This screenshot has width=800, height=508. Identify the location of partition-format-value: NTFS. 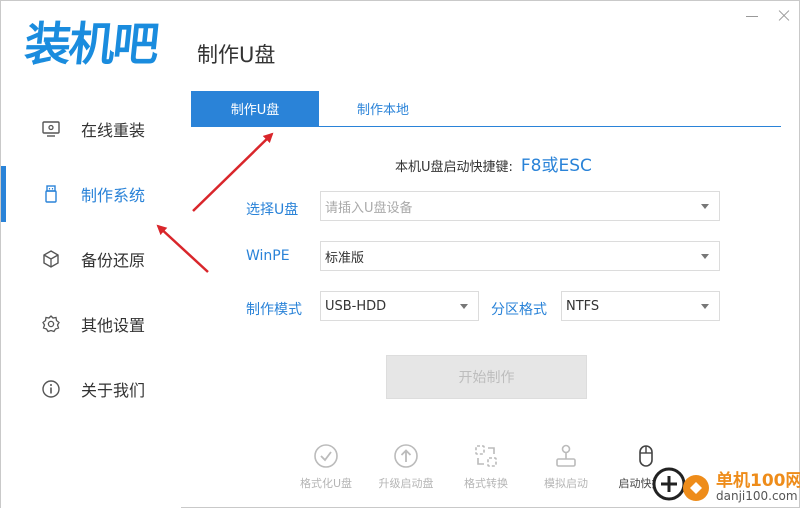
(583, 306).